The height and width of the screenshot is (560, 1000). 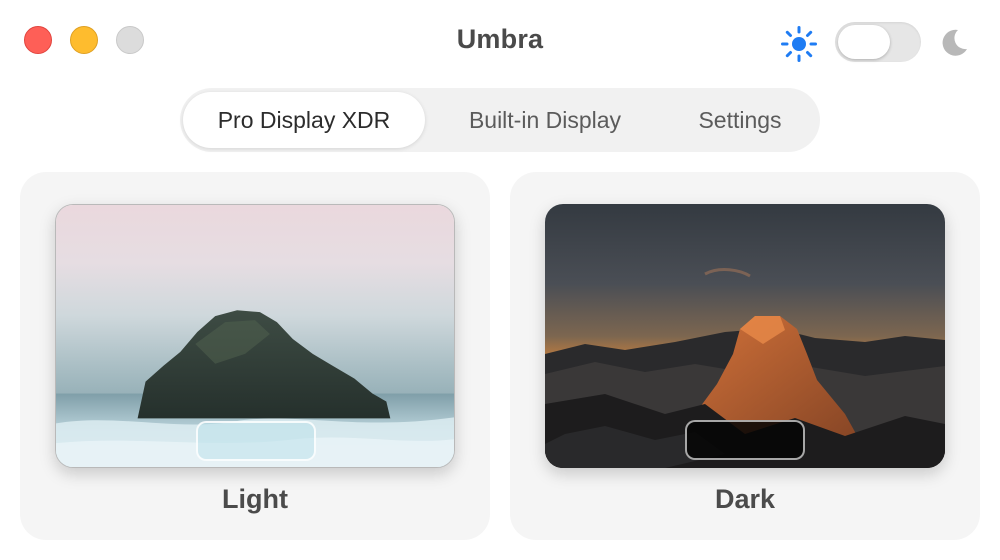 I want to click on dark-label: Dark, so click(x=745, y=499).